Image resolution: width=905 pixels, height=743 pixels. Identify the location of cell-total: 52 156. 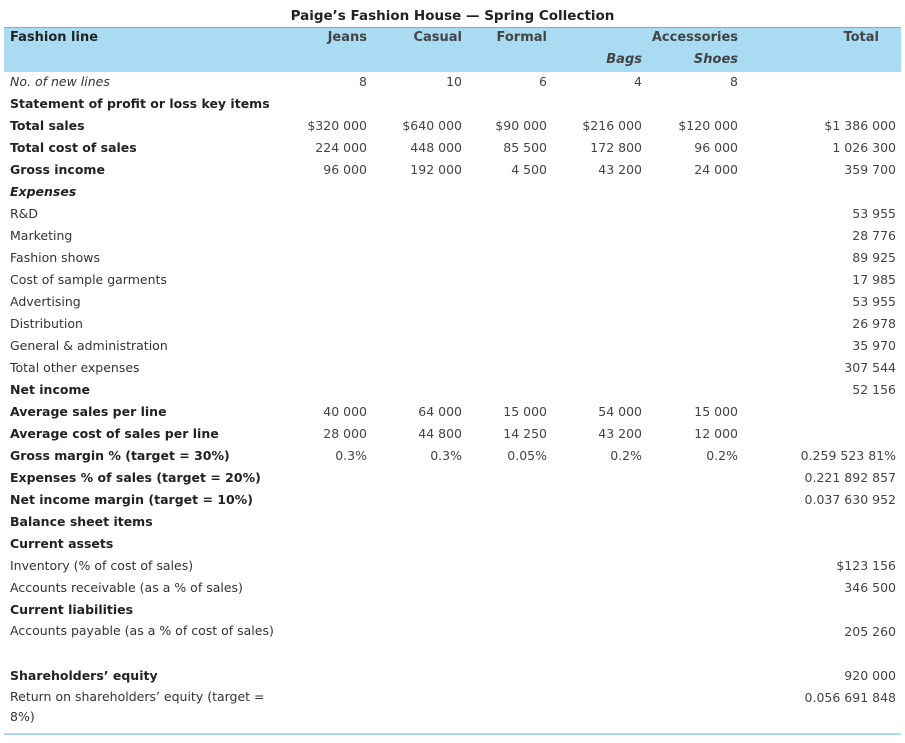
(874, 389).